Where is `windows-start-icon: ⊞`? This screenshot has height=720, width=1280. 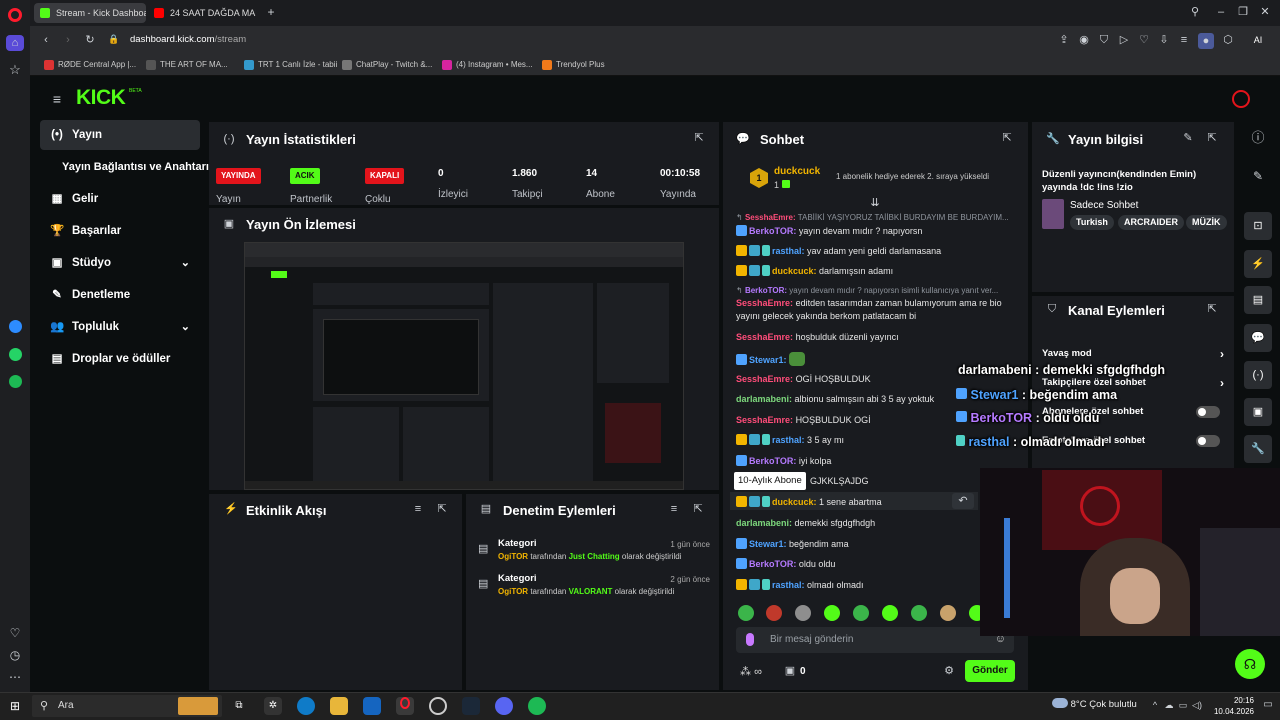
windows-start-icon: ⊞ is located at coordinates (15, 706).